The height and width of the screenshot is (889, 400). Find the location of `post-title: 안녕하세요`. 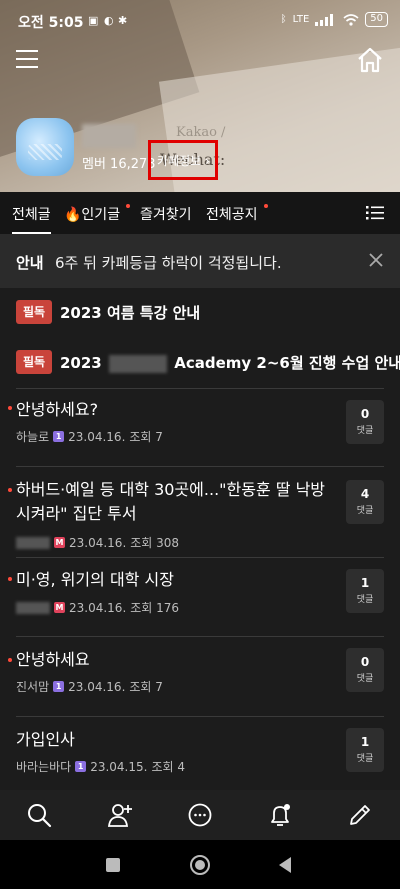

post-title: 안녕하세요 is located at coordinates (53, 659).